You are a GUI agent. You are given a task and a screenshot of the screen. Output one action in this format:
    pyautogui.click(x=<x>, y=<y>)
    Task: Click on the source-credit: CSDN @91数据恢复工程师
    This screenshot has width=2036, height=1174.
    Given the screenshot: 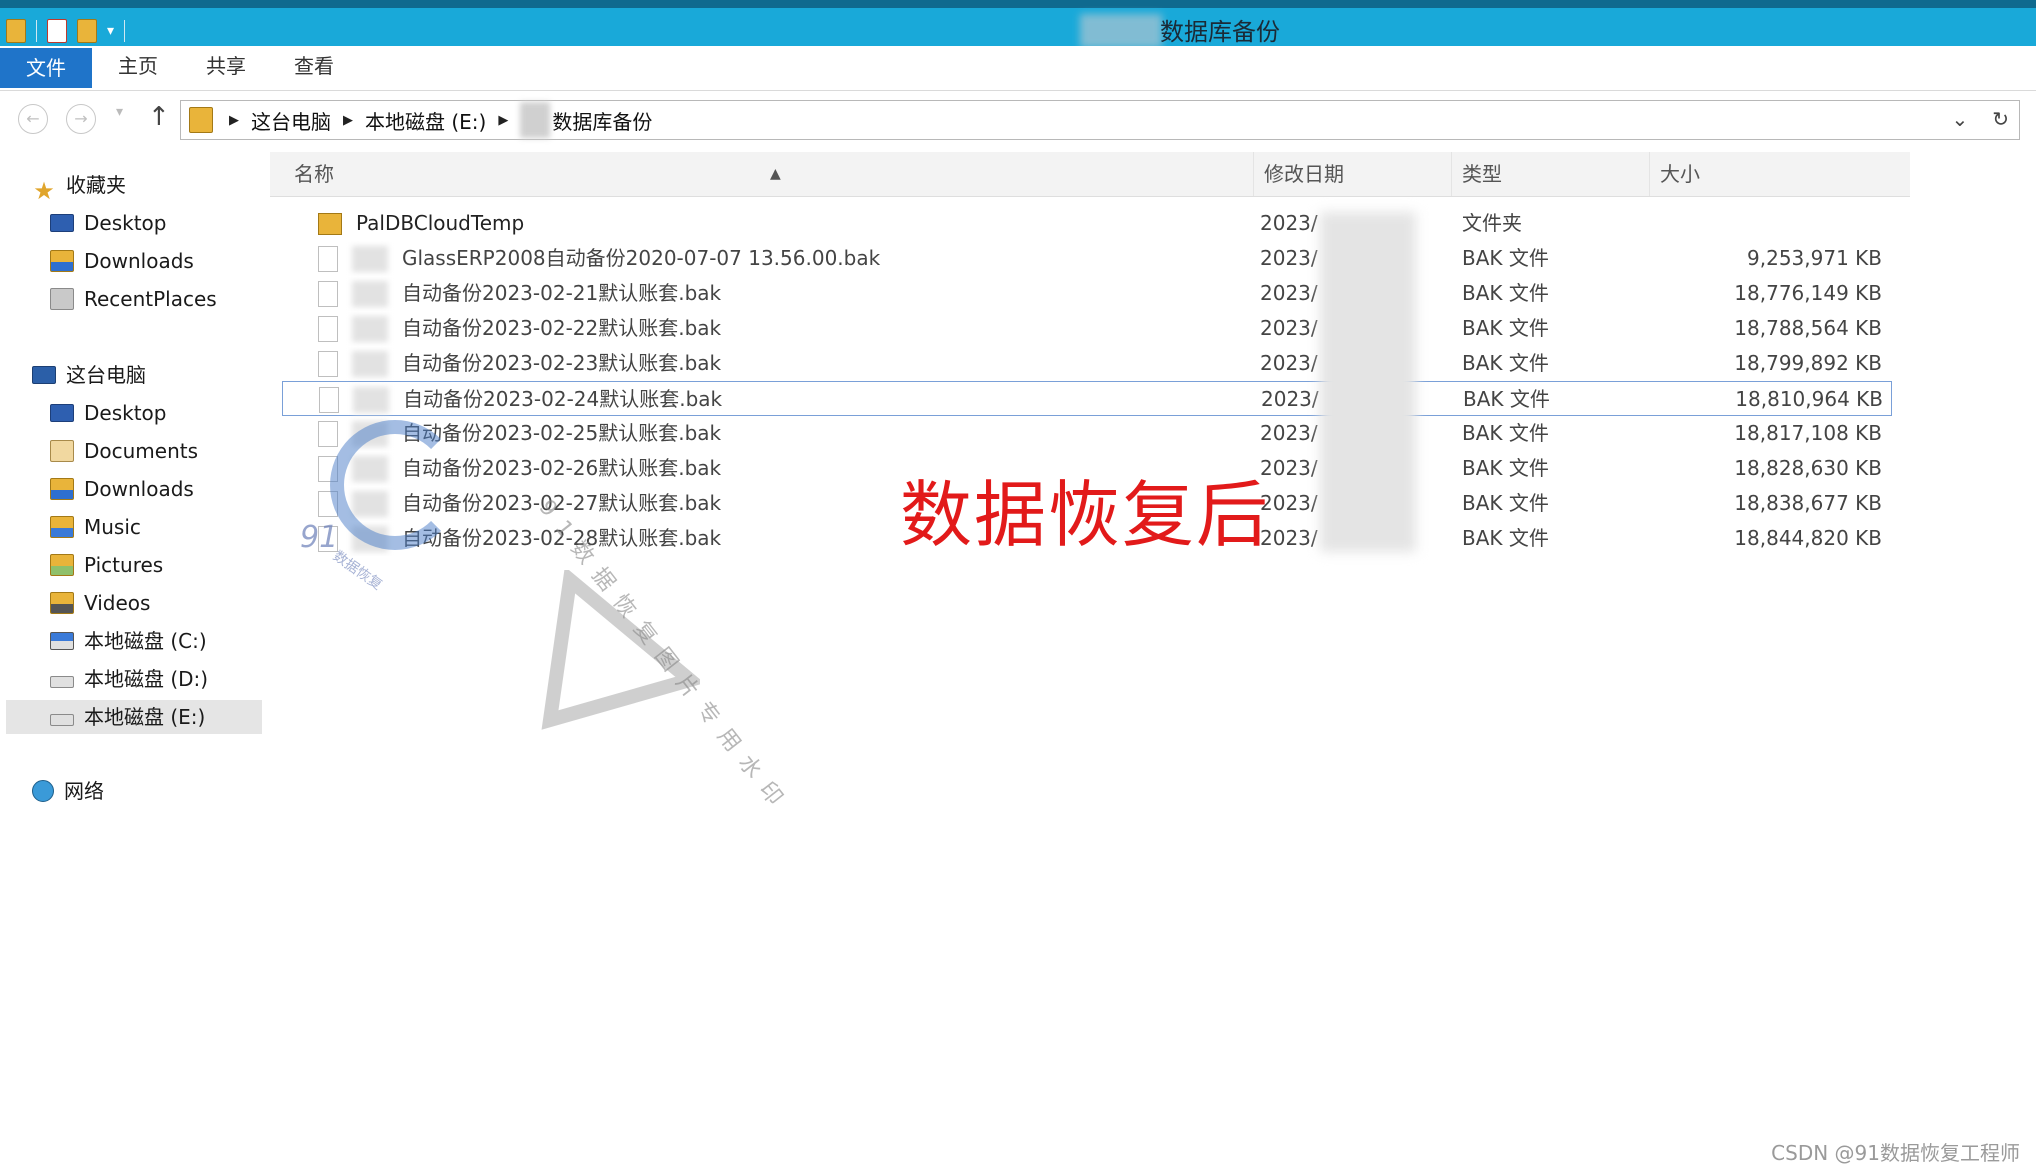 What is the action you would take?
    pyautogui.click(x=1895, y=1153)
    